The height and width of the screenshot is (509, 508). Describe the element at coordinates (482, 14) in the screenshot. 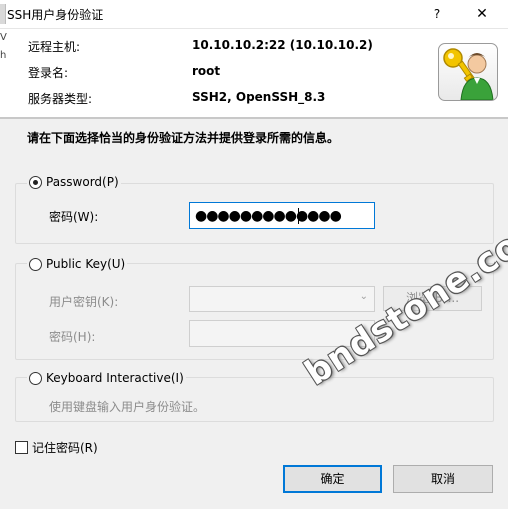

I see `close-button: ✕` at that location.